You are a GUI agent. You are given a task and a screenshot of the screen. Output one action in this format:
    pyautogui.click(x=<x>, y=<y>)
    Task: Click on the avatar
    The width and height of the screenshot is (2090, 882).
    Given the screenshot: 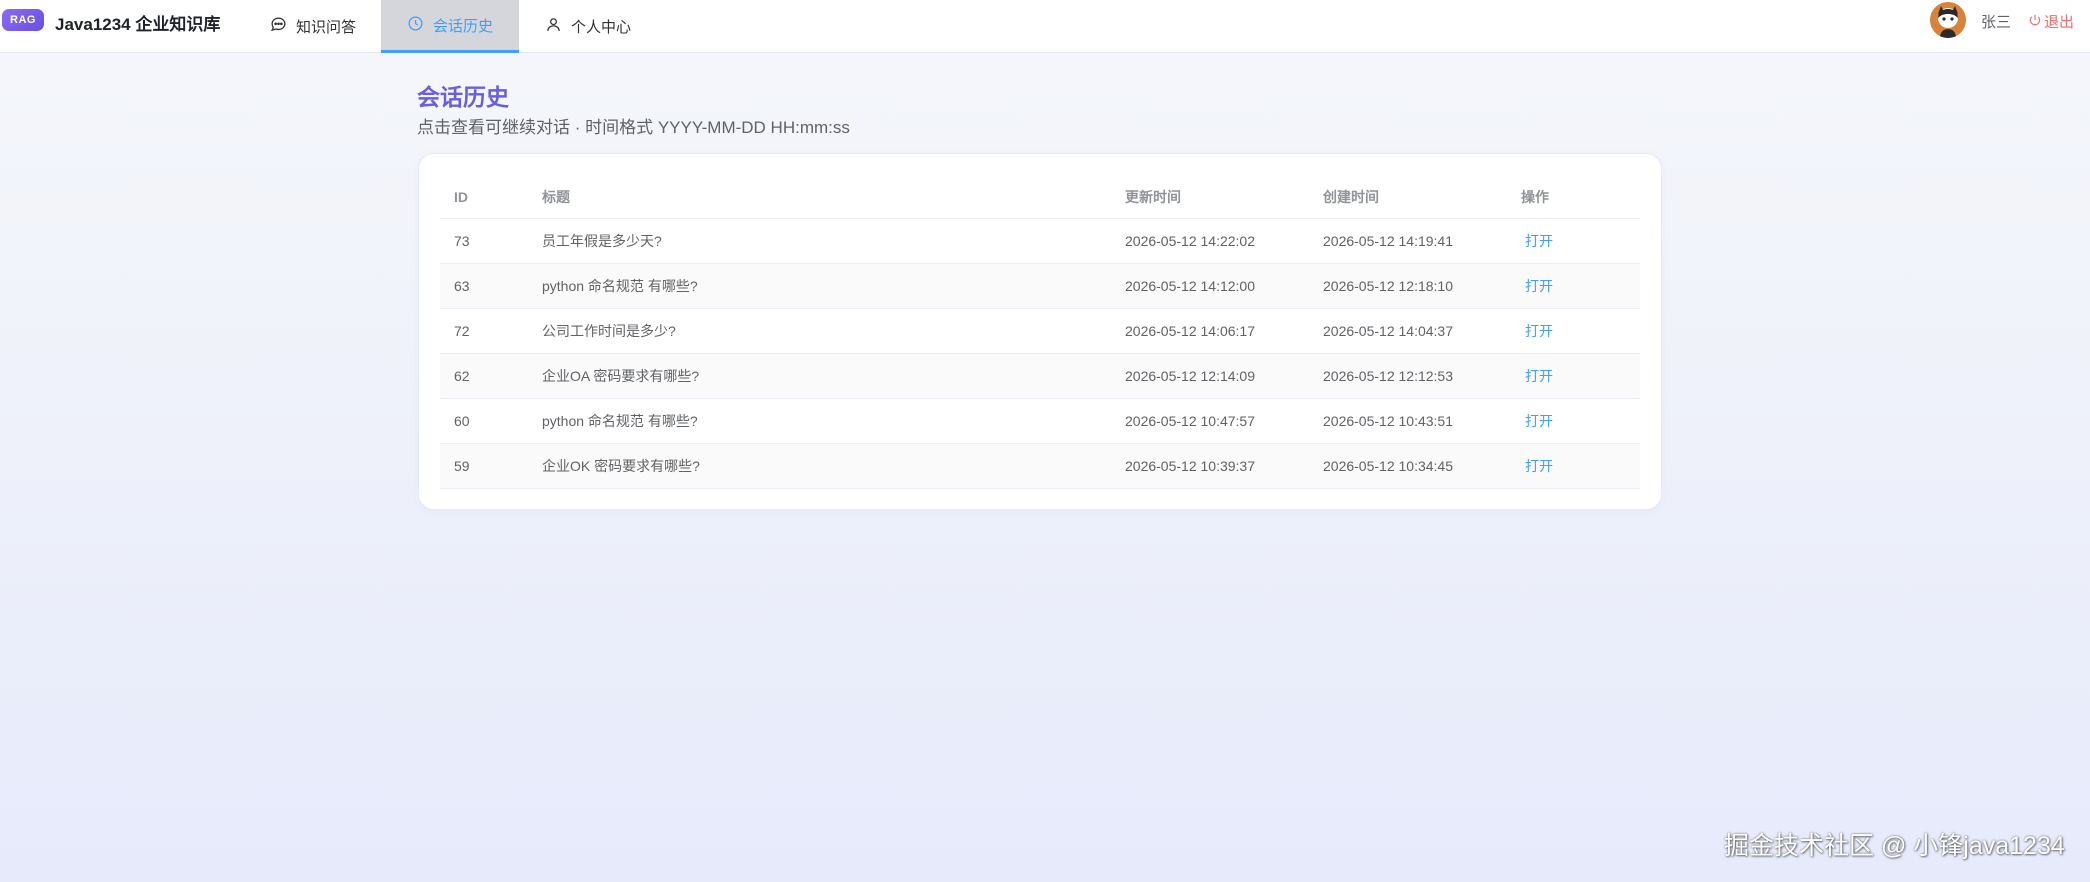 What is the action you would take?
    pyautogui.click(x=1948, y=20)
    